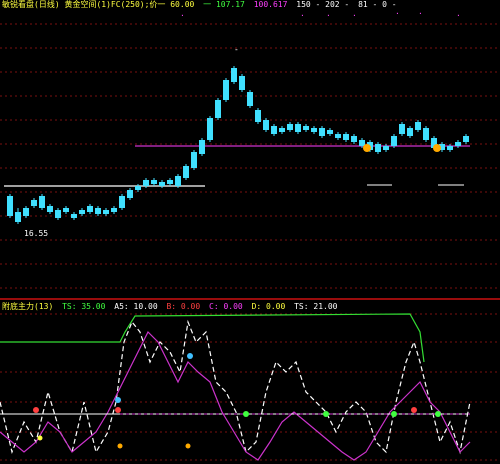 This screenshot has height=464, width=500. What do you see at coordinates (183, 306) in the screenshot?
I see `indicator-value-b: B: 0.00` at bounding box center [183, 306].